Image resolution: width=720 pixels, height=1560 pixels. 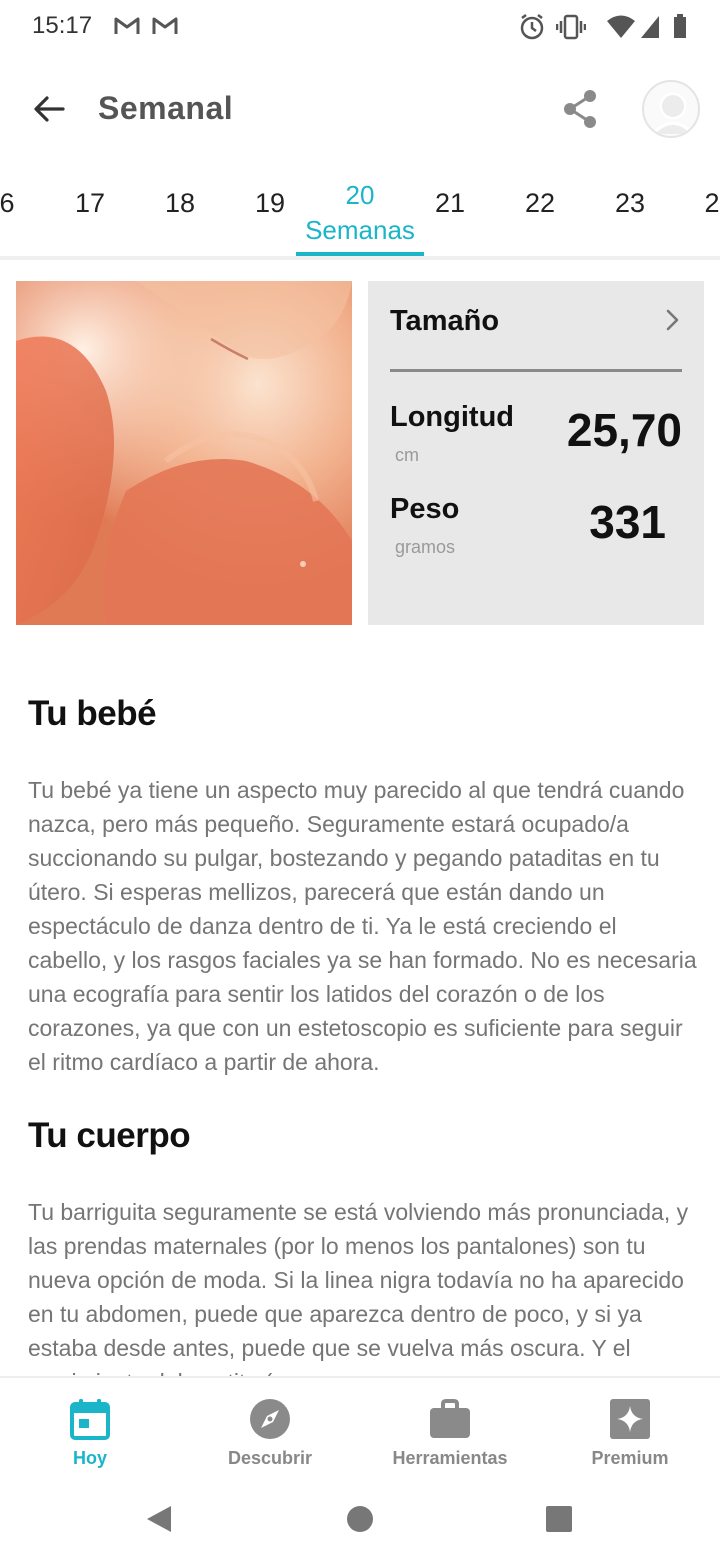 I want to click on week-tab: 2, so click(x=696, y=203).